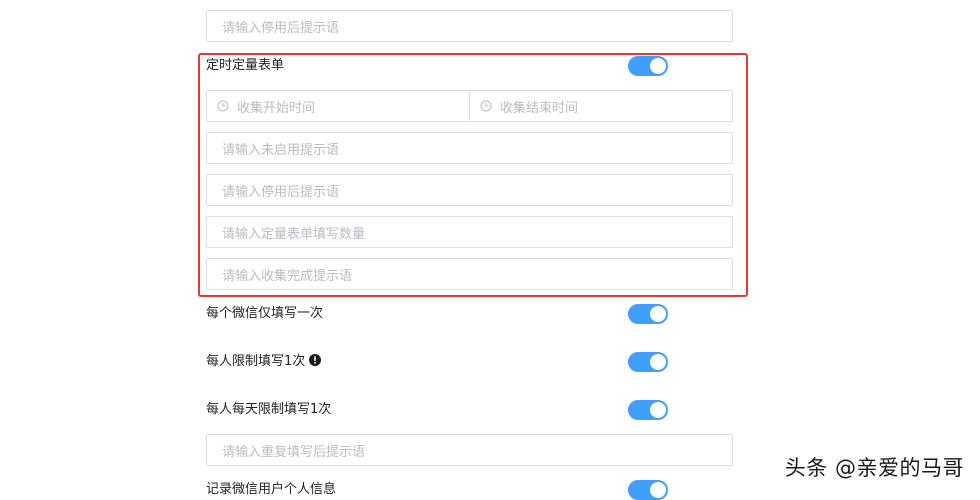 Image resolution: width=980 pixels, height=500 pixels. What do you see at coordinates (600, 106) in the screenshot?
I see `end-time-picker: 收集结束时间` at bounding box center [600, 106].